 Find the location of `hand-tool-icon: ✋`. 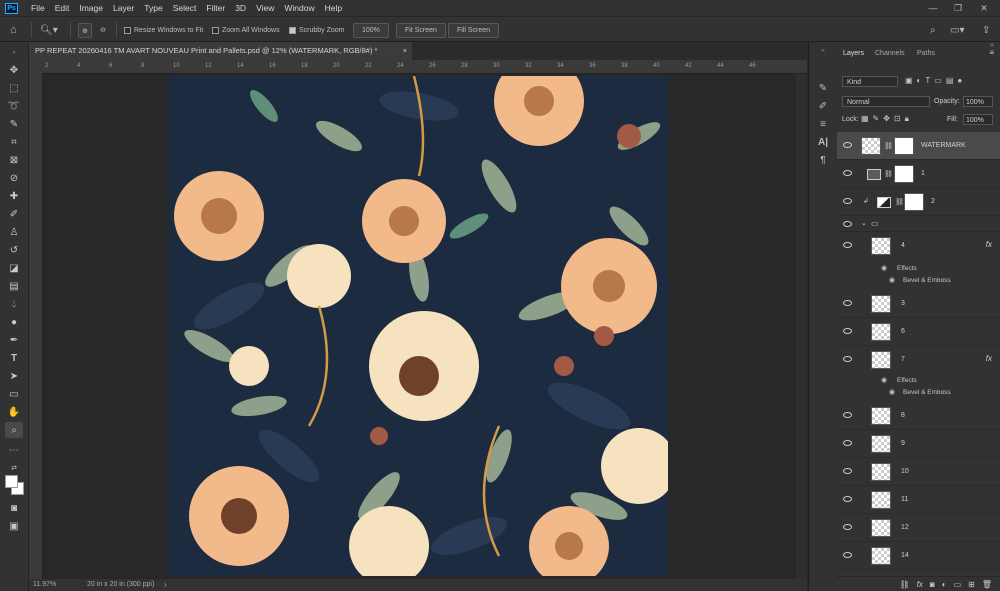

hand-tool-icon: ✋ is located at coordinates (14, 412).